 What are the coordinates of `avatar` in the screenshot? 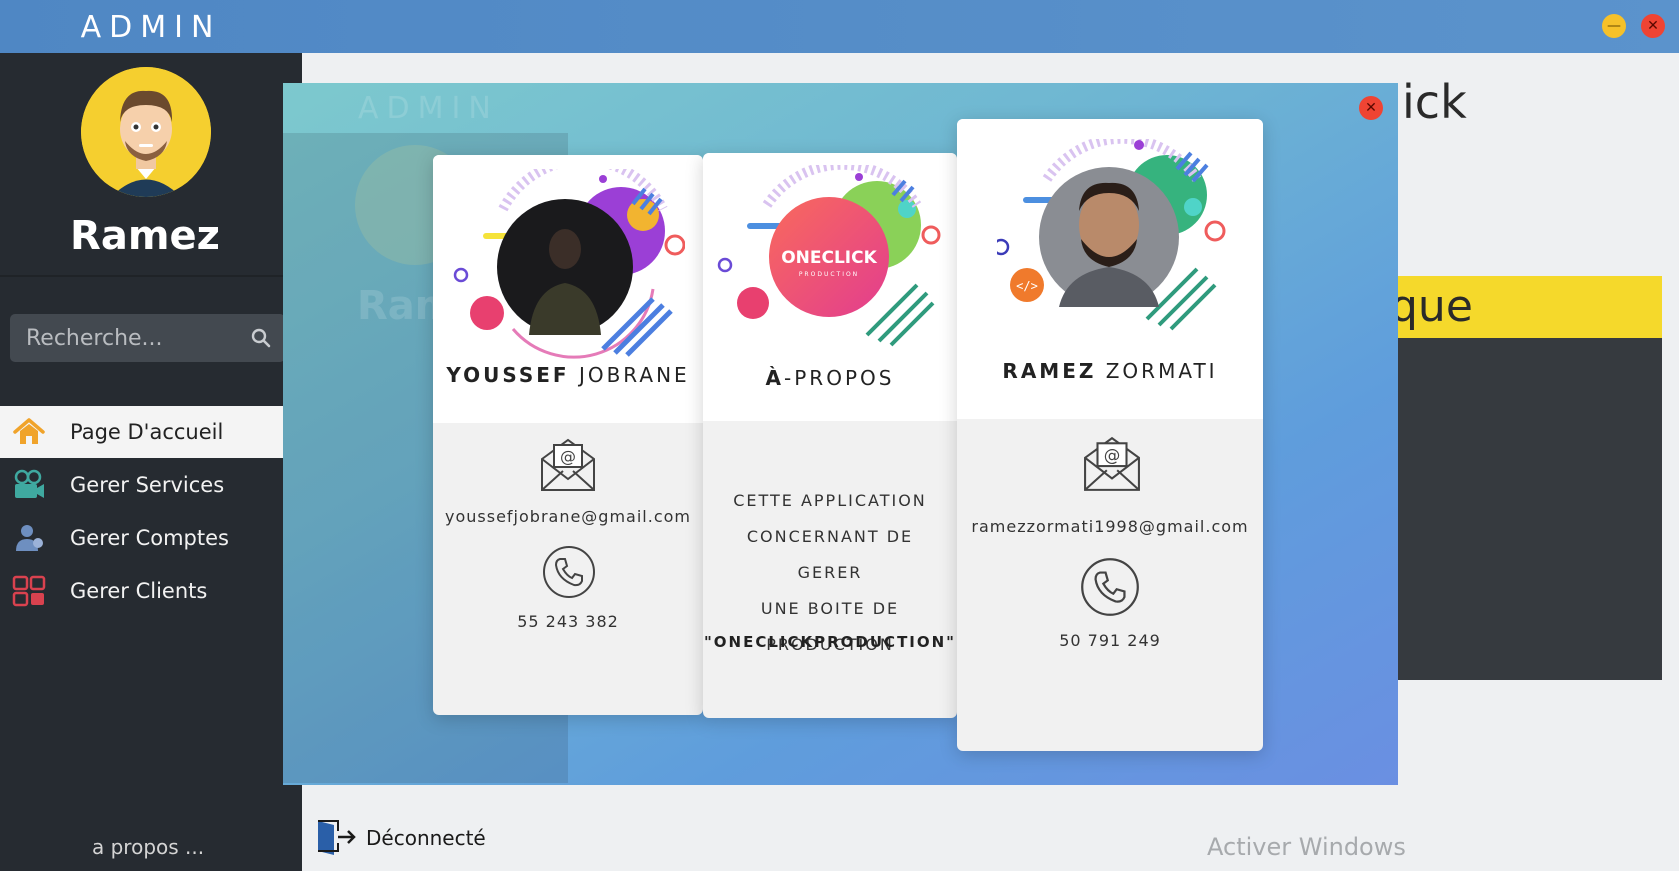 It's located at (146, 132).